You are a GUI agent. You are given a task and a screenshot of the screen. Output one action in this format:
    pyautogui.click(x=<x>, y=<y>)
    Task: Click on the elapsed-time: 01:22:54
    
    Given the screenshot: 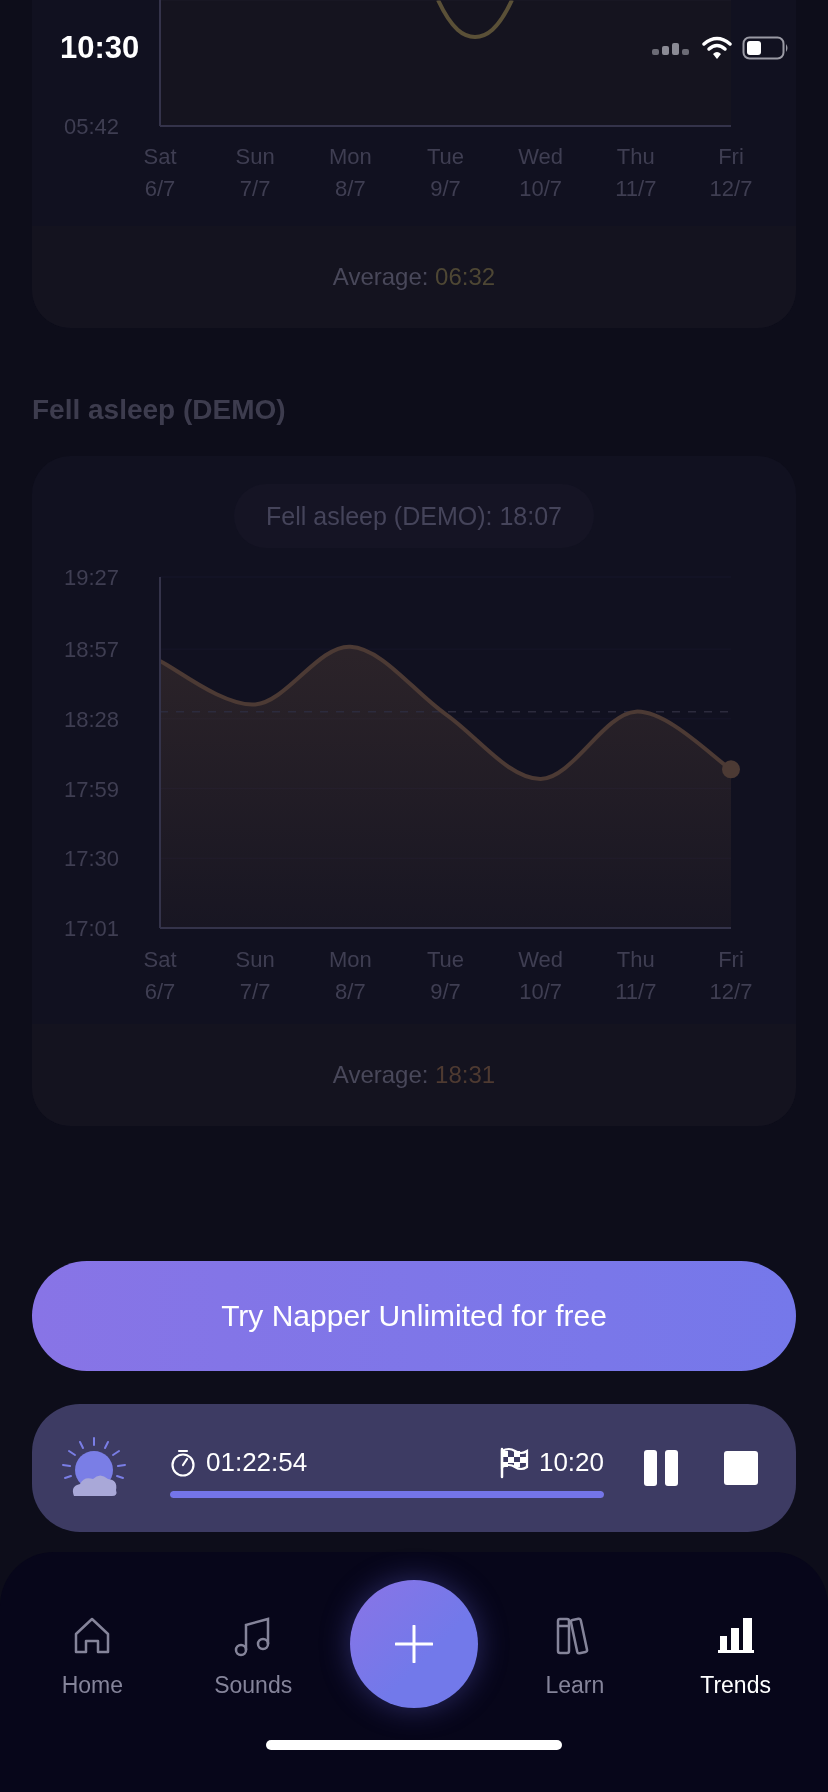 What is the action you would take?
    pyautogui.click(x=257, y=1462)
    